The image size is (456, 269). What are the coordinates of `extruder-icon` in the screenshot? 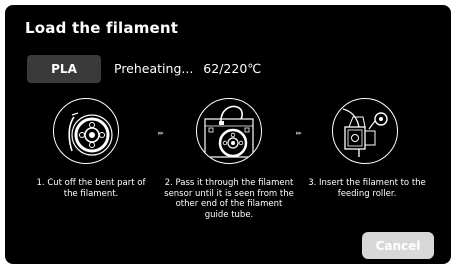 It's located at (365, 132).